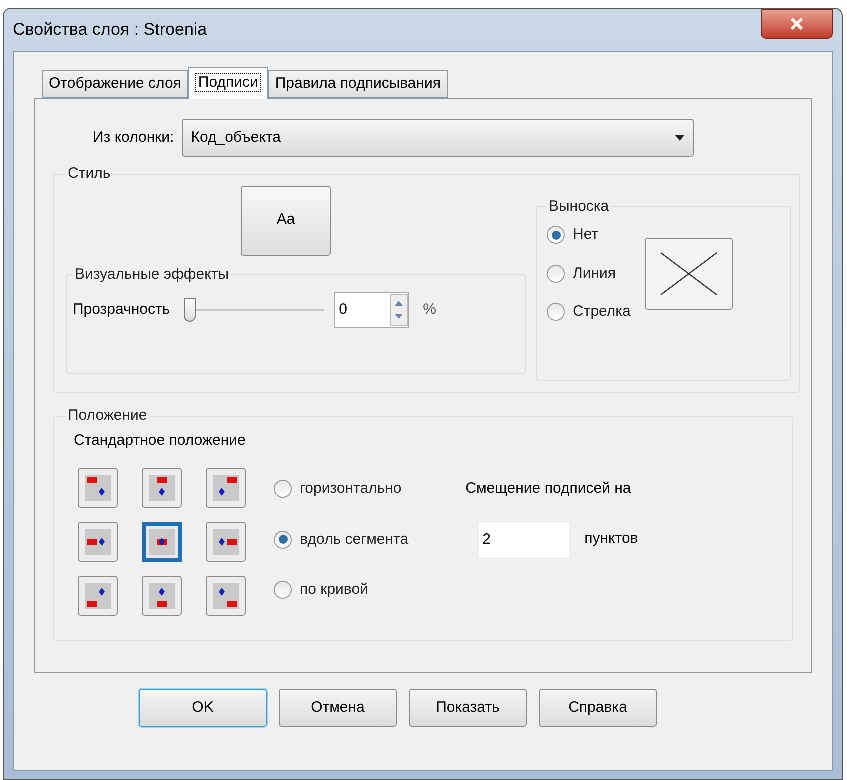 This screenshot has height=780, width=847. I want to click on group-title: Положение, so click(107, 416).